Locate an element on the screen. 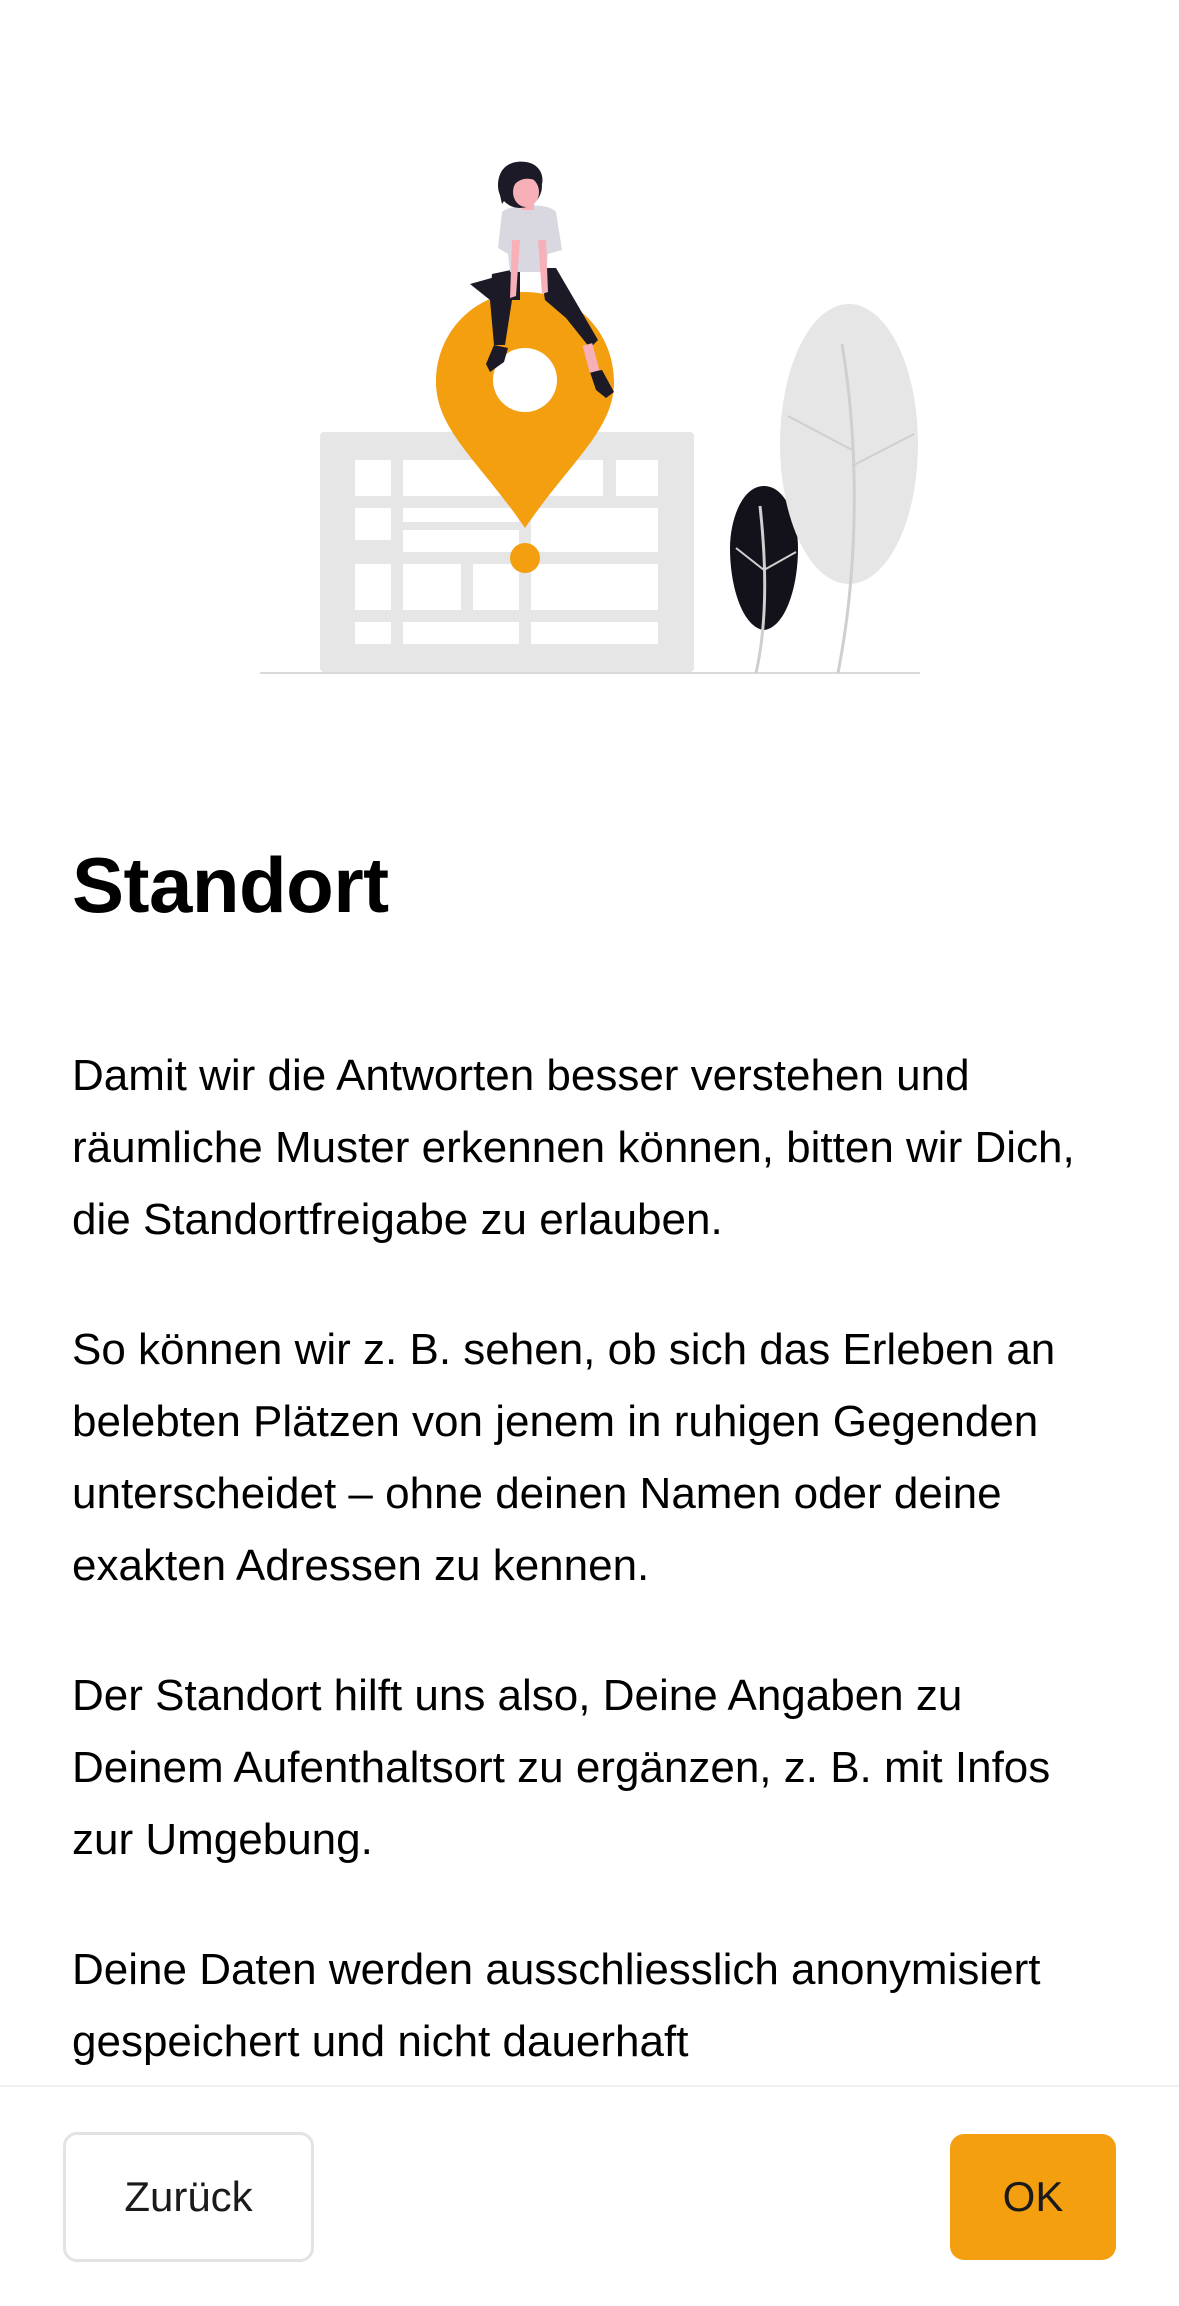 This screenshot has width=1179, height=2306. footer-bar: Zurück OK is located at coordinates (589, 2195).